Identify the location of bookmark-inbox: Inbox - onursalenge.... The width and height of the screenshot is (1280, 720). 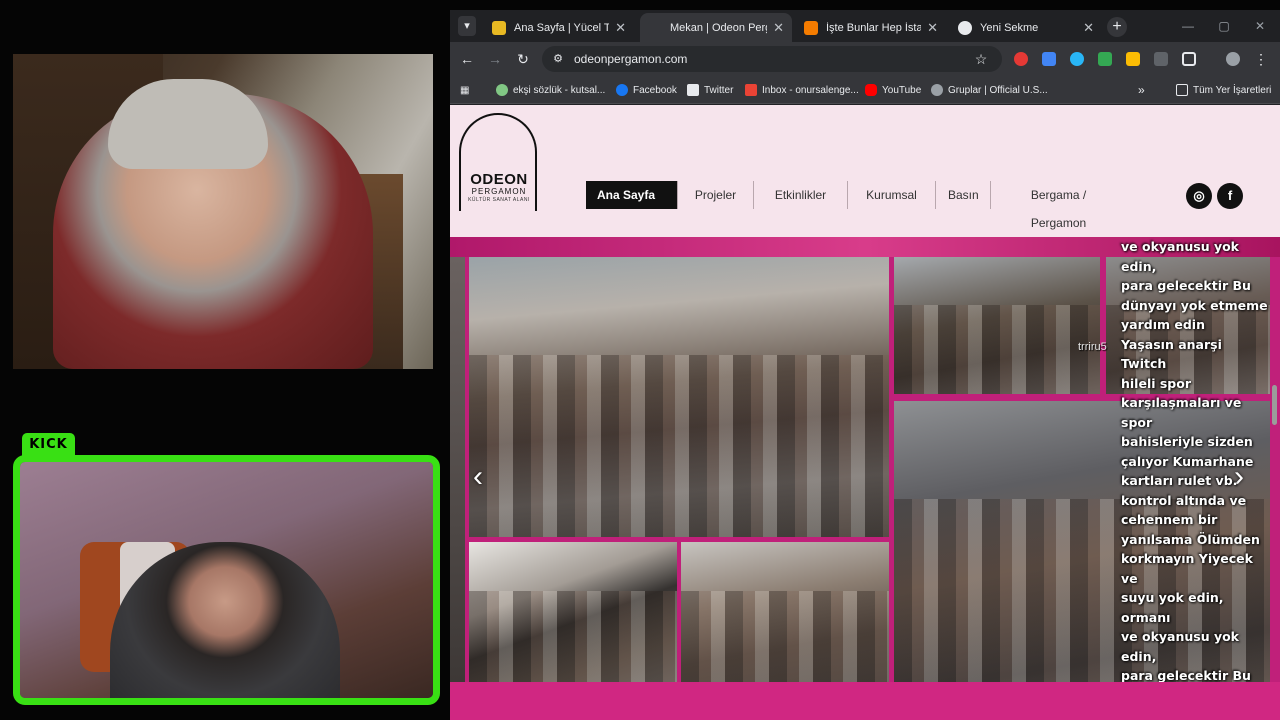
(802, 90).